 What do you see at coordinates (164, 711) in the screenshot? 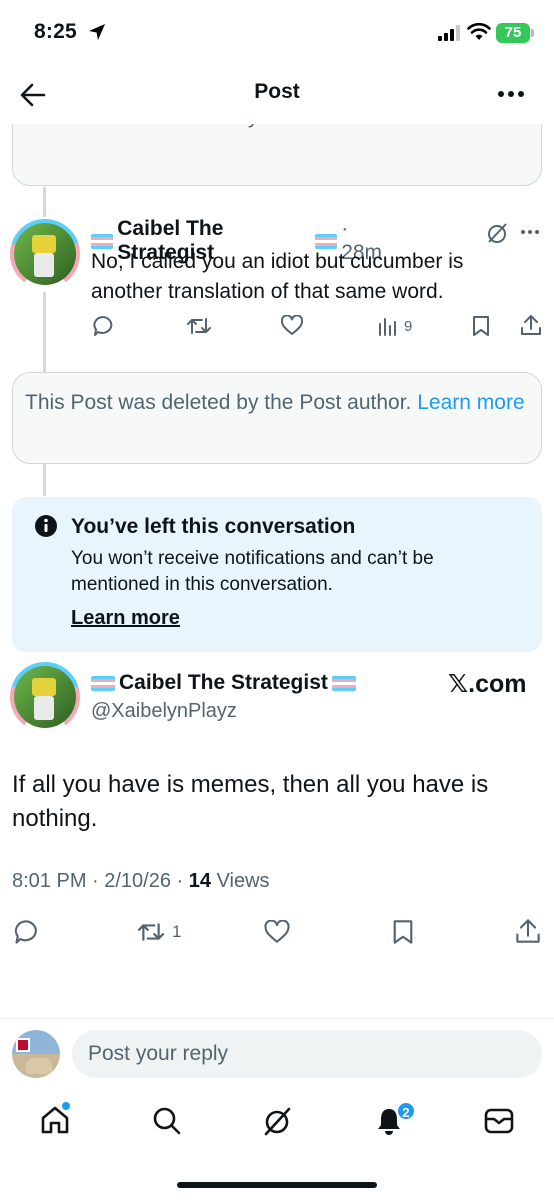
I see `author-handle: @XaibelynPlayz` at bounding box center [164, 711].